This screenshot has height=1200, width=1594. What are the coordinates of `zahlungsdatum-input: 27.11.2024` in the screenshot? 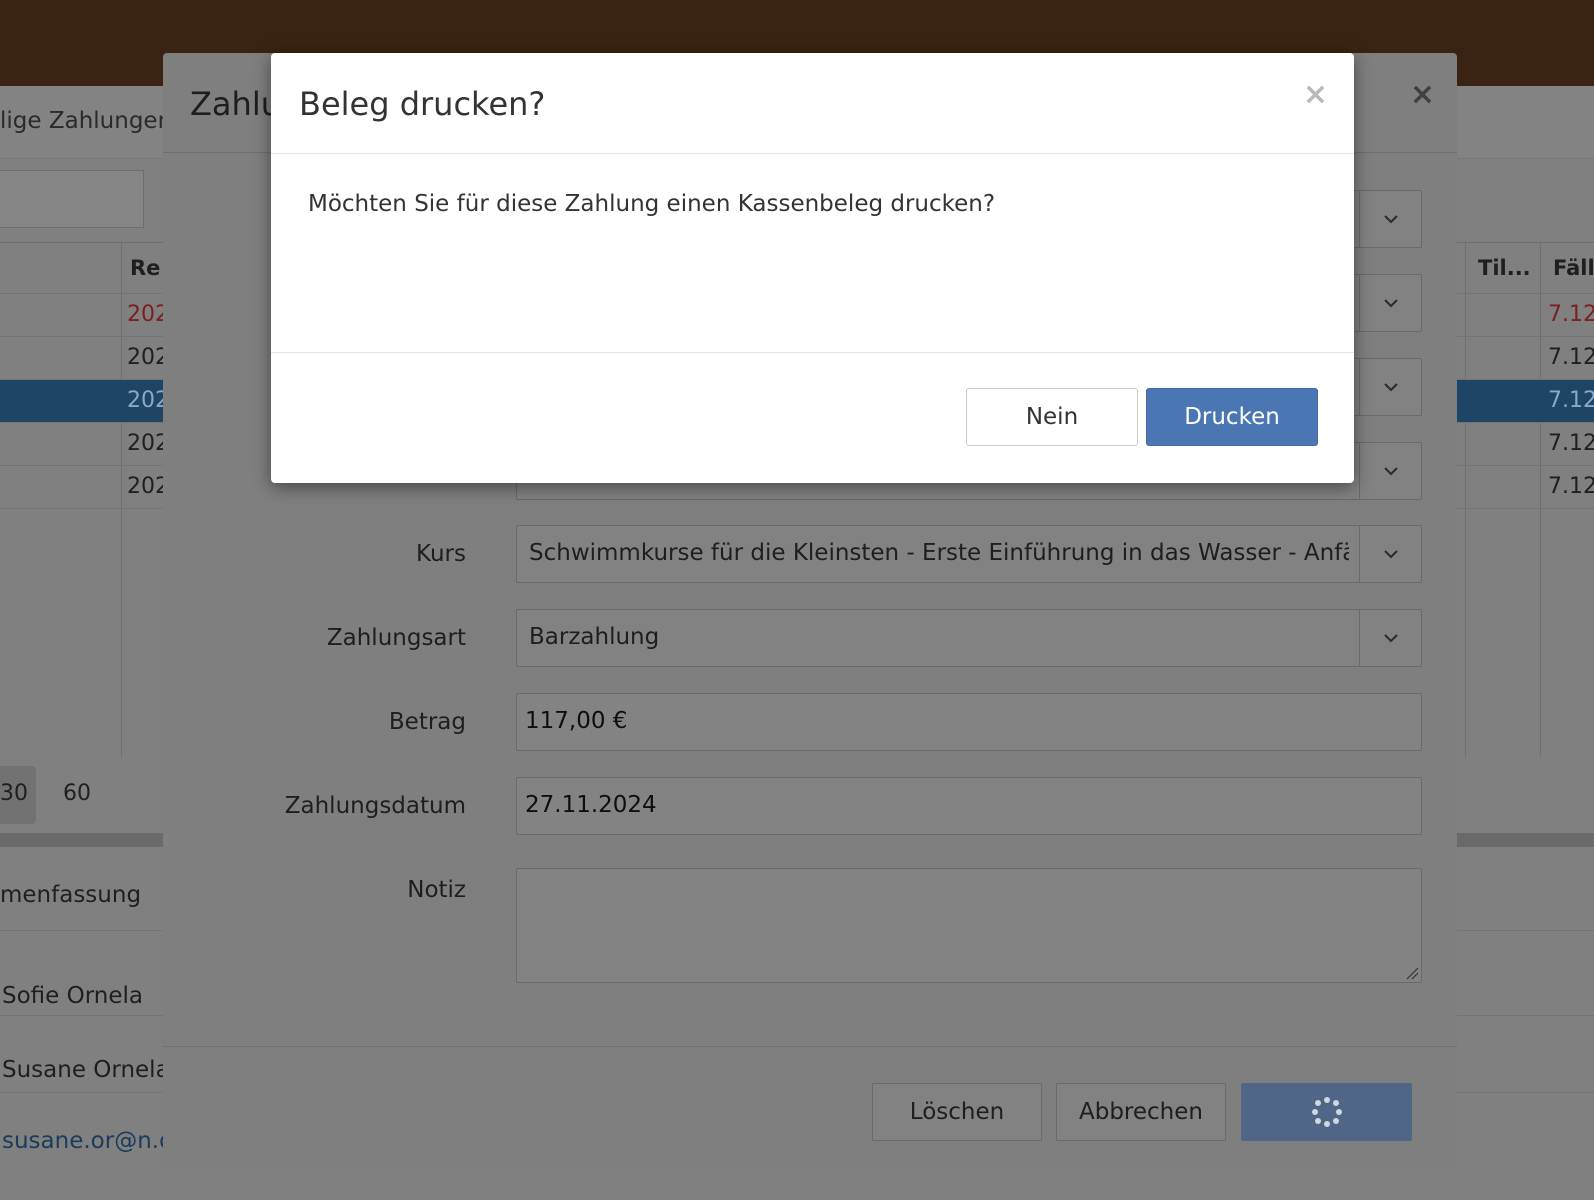 It's located at (969, 806).